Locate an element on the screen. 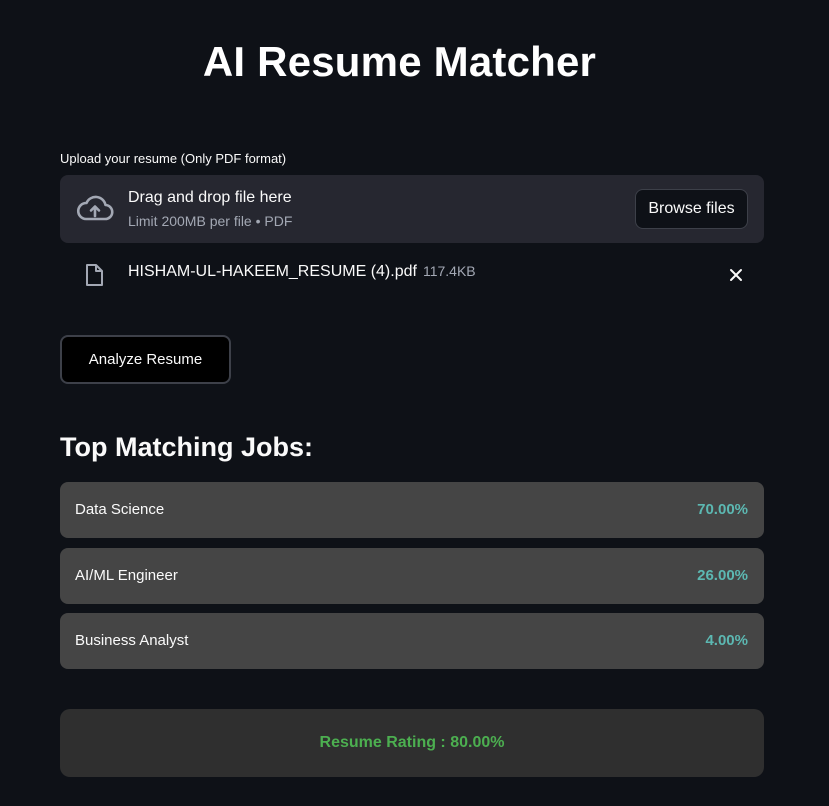 This screenshot has height=806, width=829. page-title: AI Resume Matcher is located at coordinates (399, 61).